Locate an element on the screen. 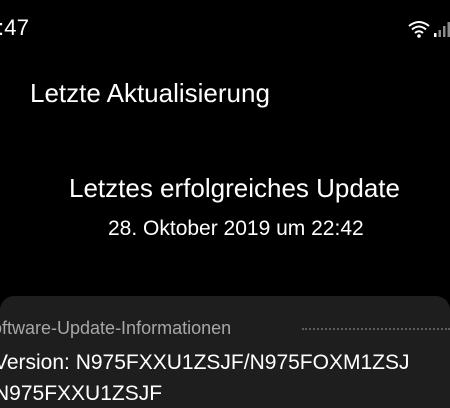 The image size is (450, 408). status-time: :47 is located at coordinates (15, 27).